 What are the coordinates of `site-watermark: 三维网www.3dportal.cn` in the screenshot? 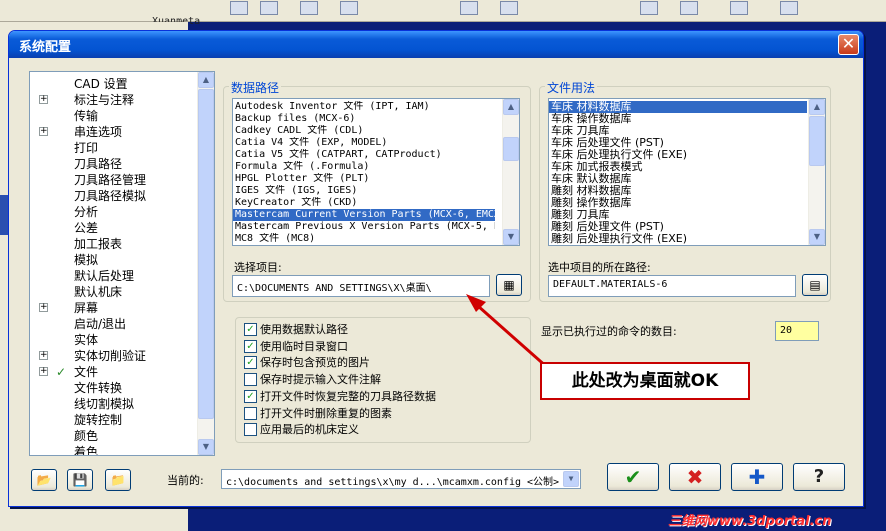 It's located at (750, 521).